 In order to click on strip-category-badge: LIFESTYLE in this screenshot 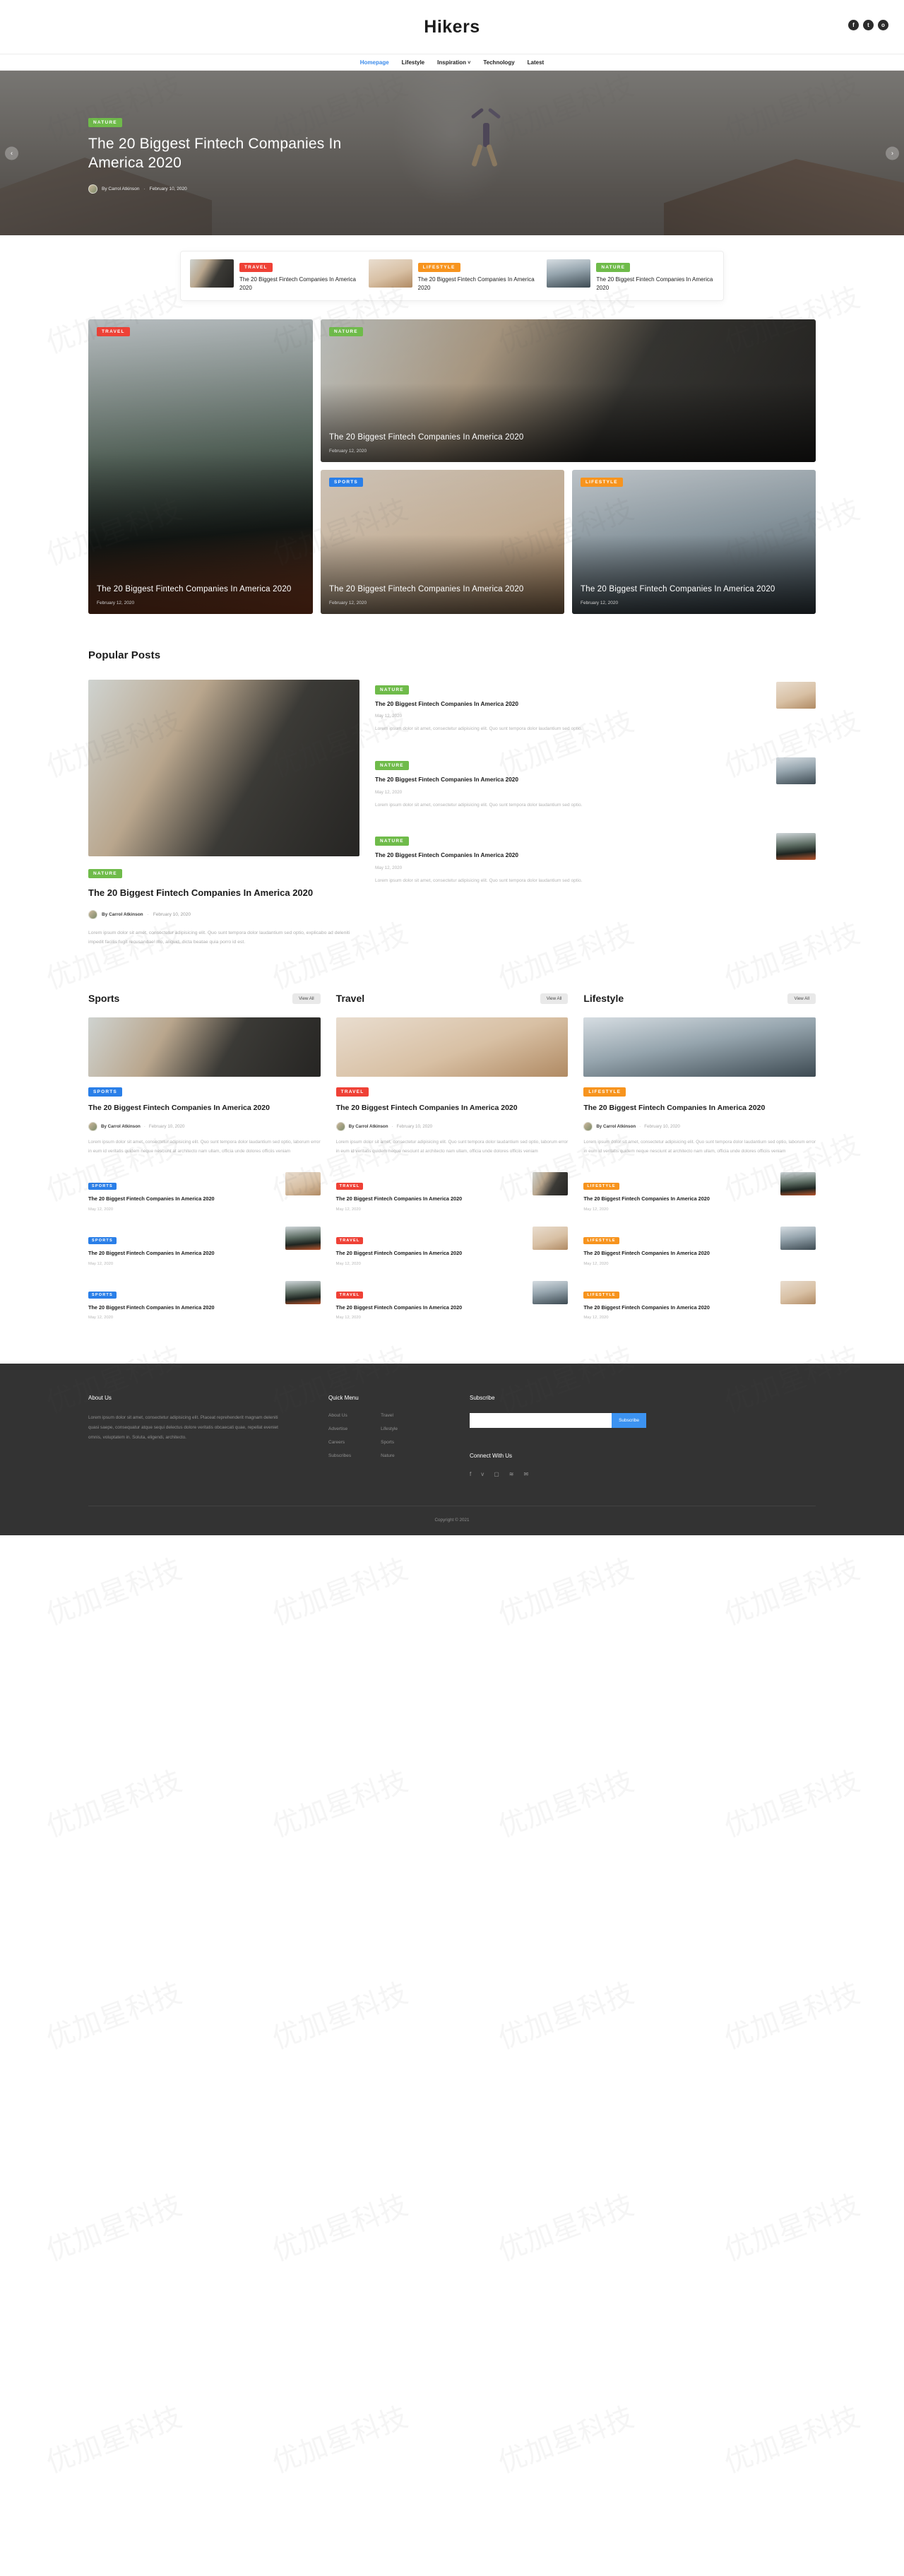, I will do `click(438, 267)`.